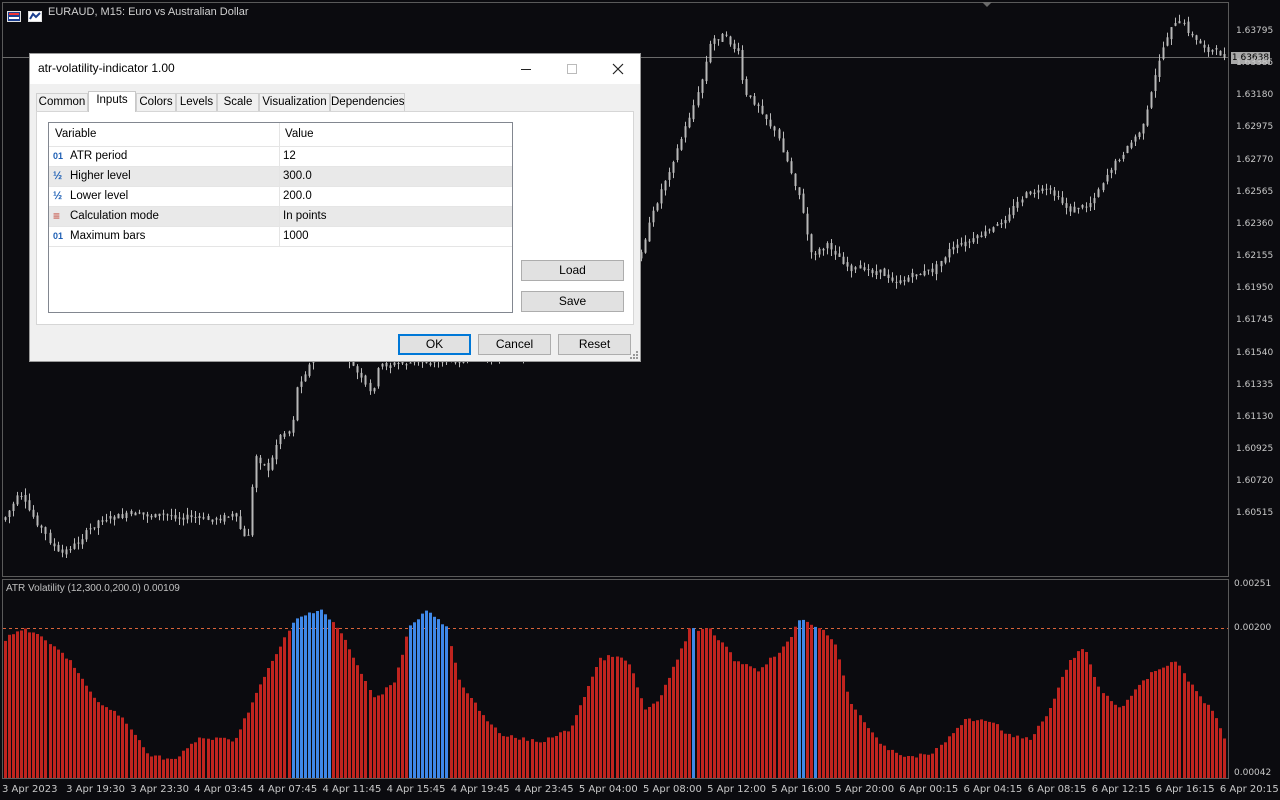 This screenshot has width=1280, height=800. What do you see at coordinates (1253, 584) in the screenshot?
I see `indicator-tick-label: 0.00251` at bounding box center [1253, 584].